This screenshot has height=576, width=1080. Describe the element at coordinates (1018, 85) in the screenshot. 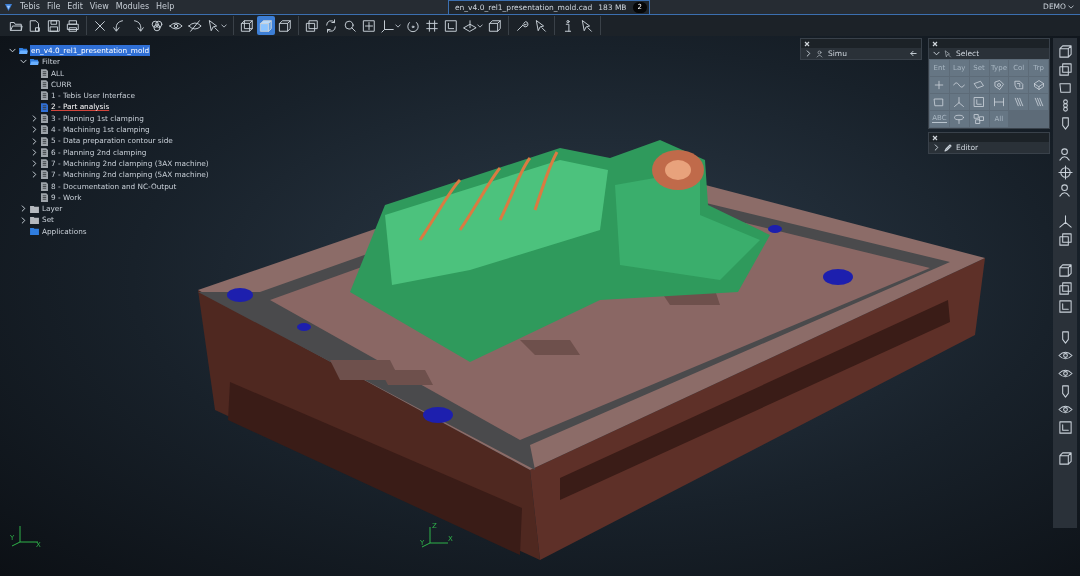

I see `face-icon` at that location.